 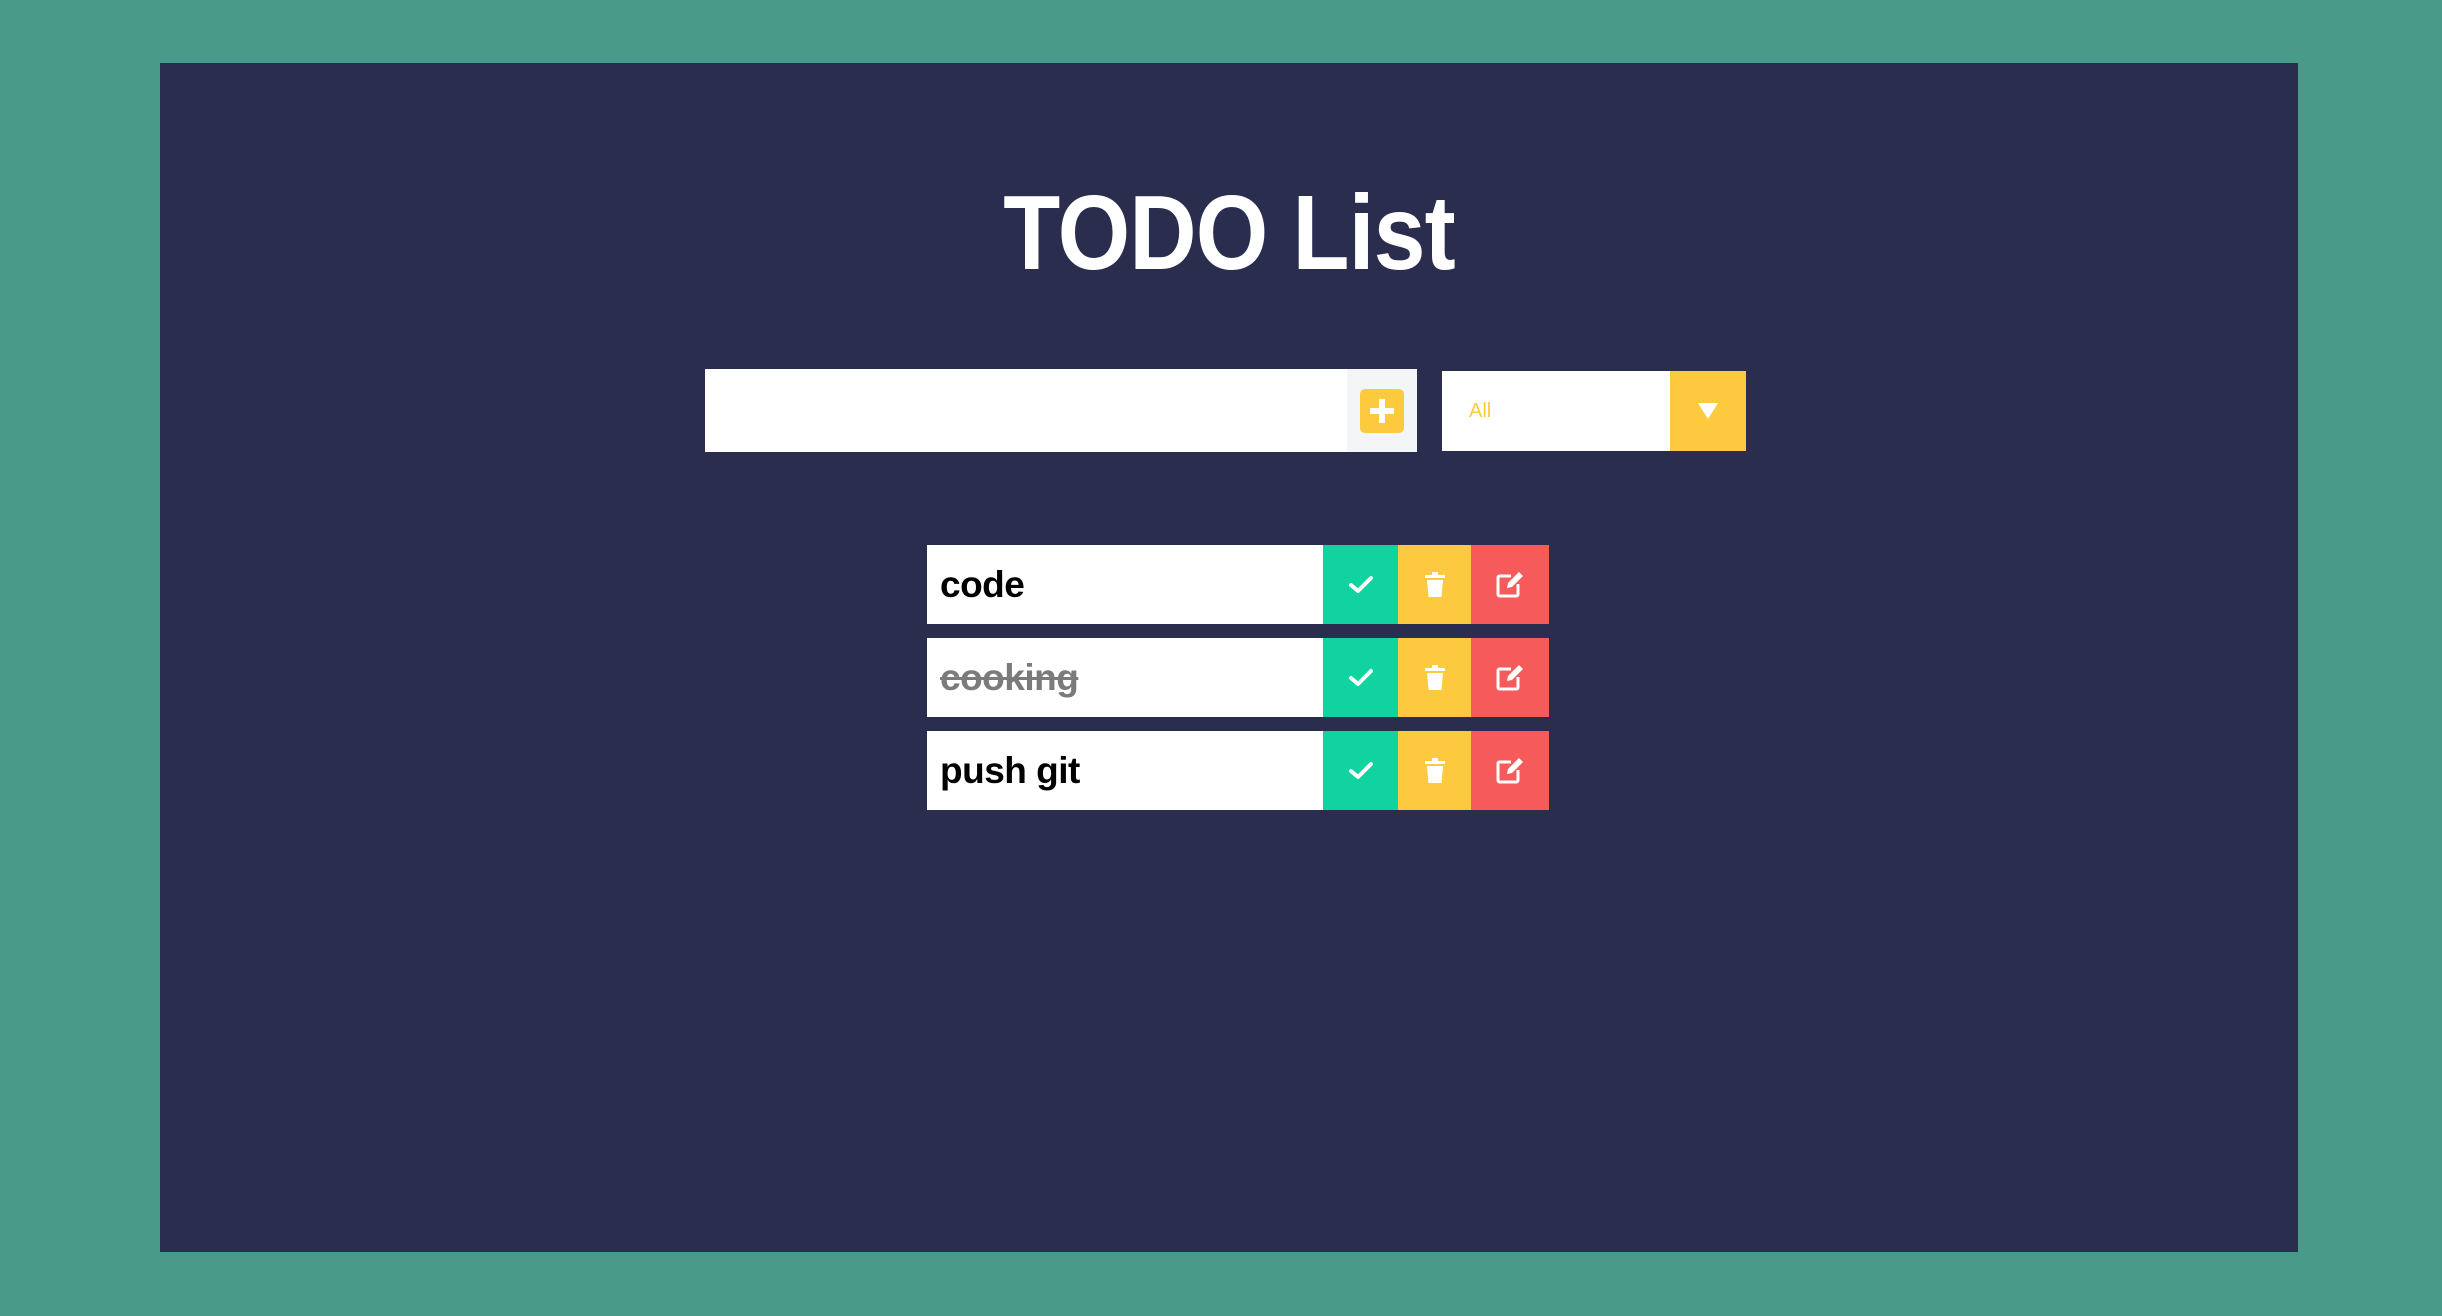 I want to click on todo-item: push git, so click(x=1238, y=770).